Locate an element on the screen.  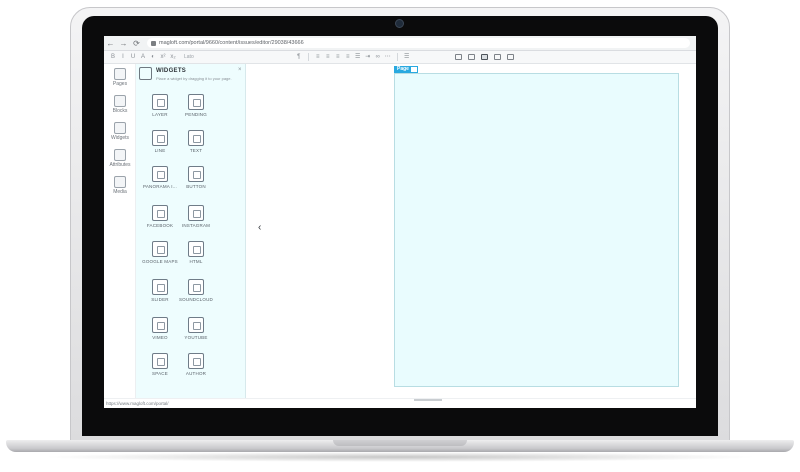
widget-vimeo: VIMEO is located at coordinates (160, 332).